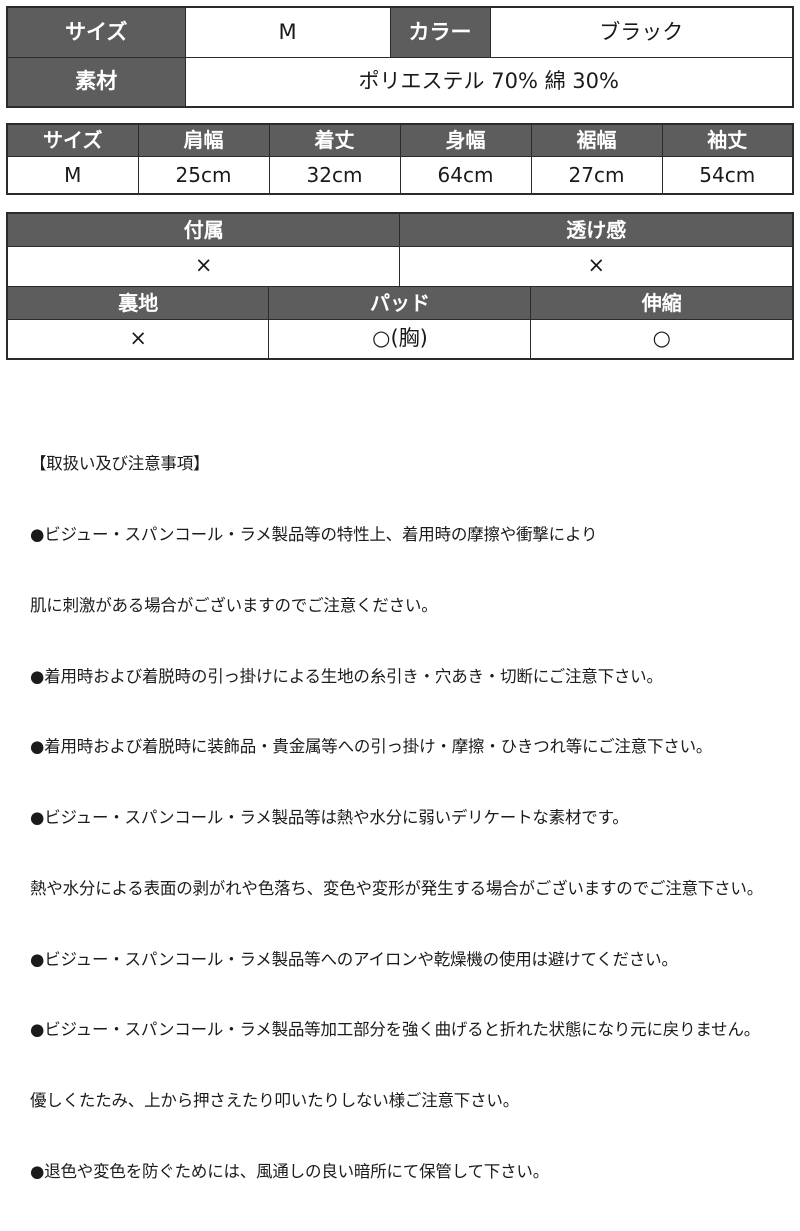  Describe the element at coordinates (329, 818) in the screenshot. I see `care-instruction-line: ●ビジュー・スパンコール・ラメ製品等は熱や水分に弱いデリケートな素材です。` at that location.